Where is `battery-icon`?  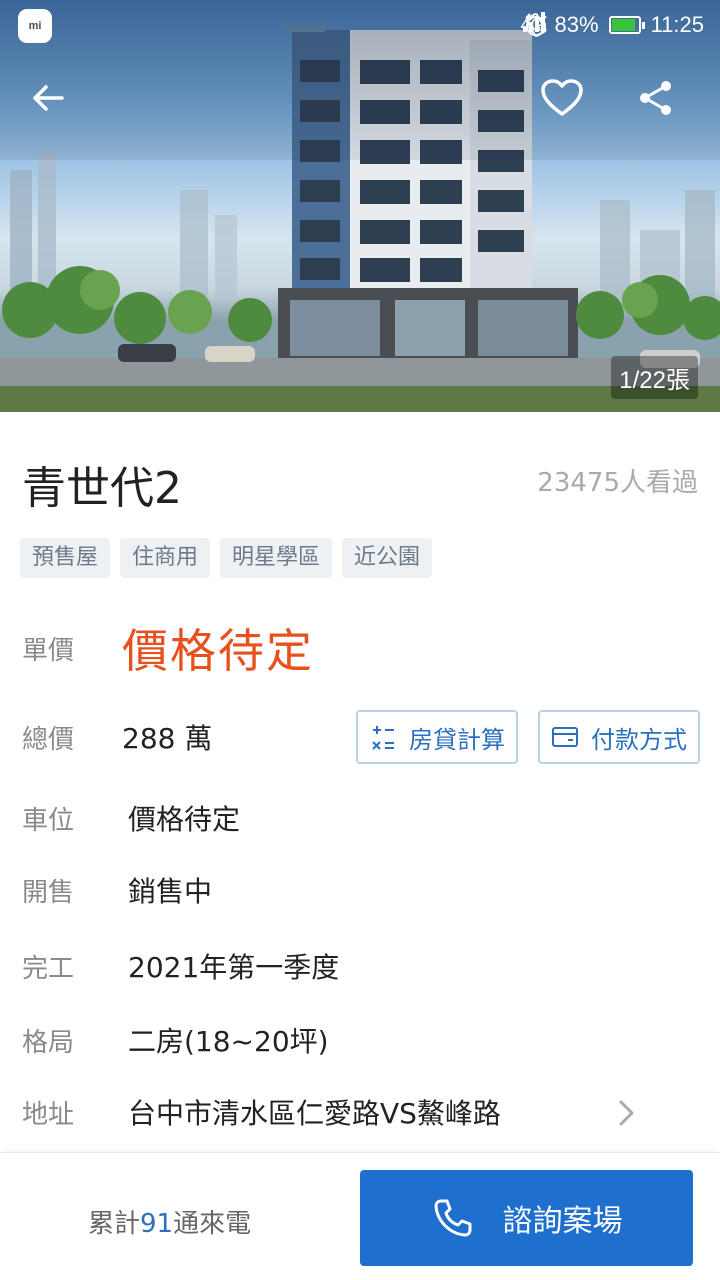
battery-icon is located at coordinates (626, 25).